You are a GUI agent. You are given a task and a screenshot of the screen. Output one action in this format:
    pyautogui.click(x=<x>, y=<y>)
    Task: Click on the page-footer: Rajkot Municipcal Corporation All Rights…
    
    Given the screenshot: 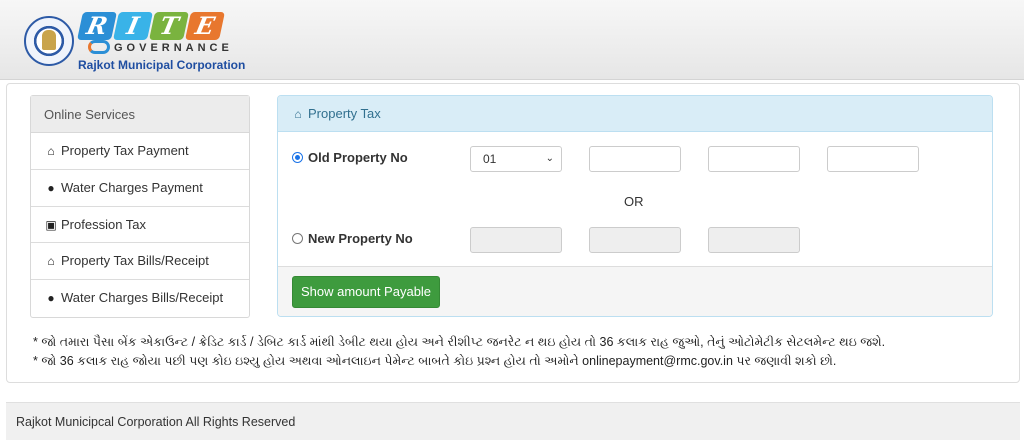 What is the action you would take?
    pyautogui.click(x=513, y=421)
    